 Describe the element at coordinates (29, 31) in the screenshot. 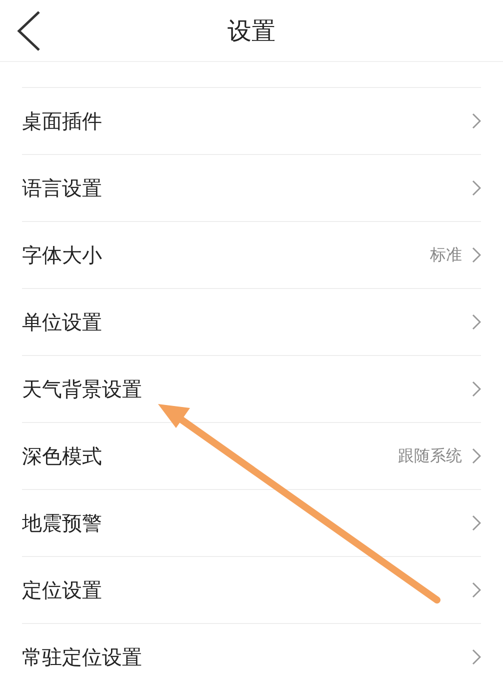

I see `back-icon` at that location.